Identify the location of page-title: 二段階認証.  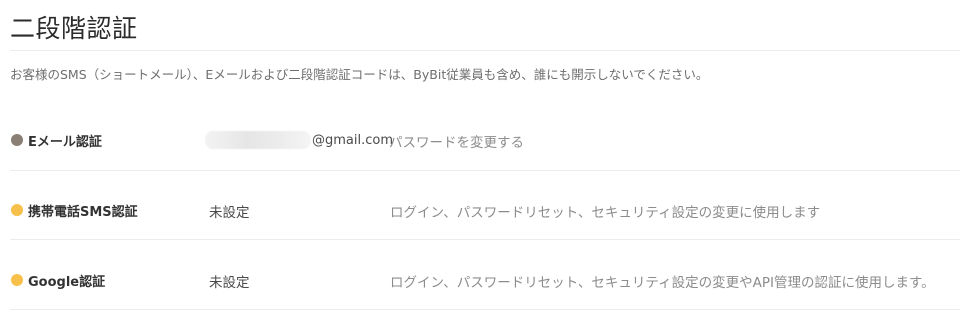
(74, 28).